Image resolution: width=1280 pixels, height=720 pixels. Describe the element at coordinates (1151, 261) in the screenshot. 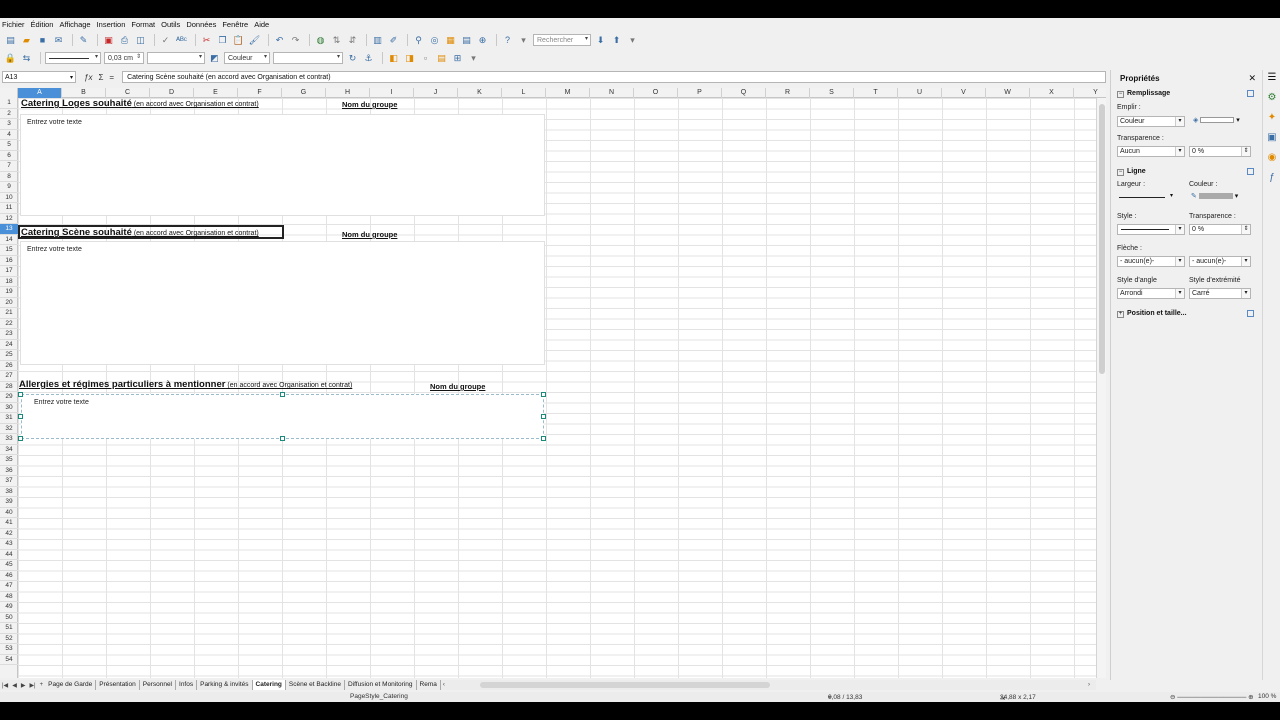

I see `arrow-start-select: - aucun(e)- ▾` at that location.